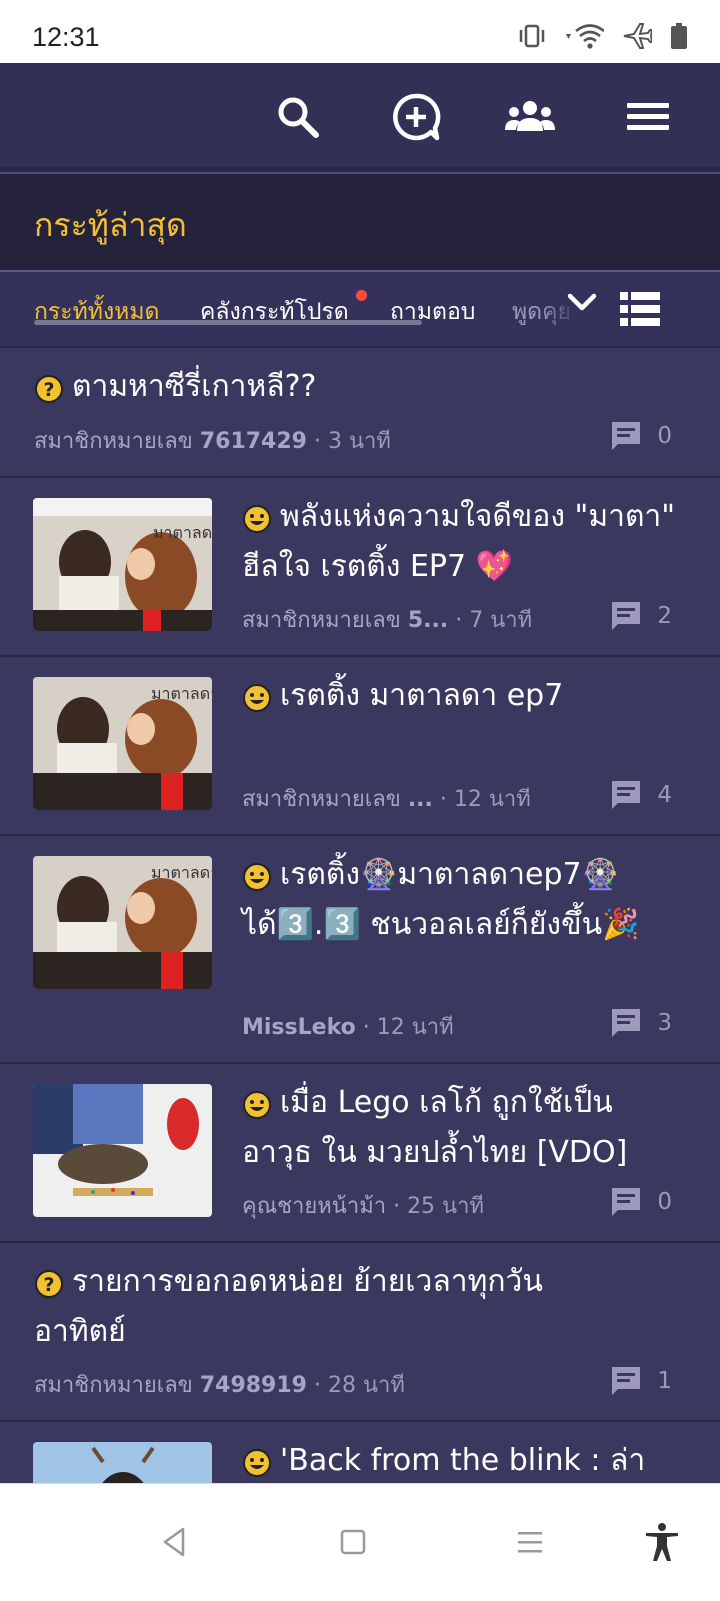 Image resolution: width=720 pixels, height=1601 pixels. What do you see at coordinates (360, 31) in the screenshot?
I see `status-bar: 12:31` at bounding box center [360, 31].